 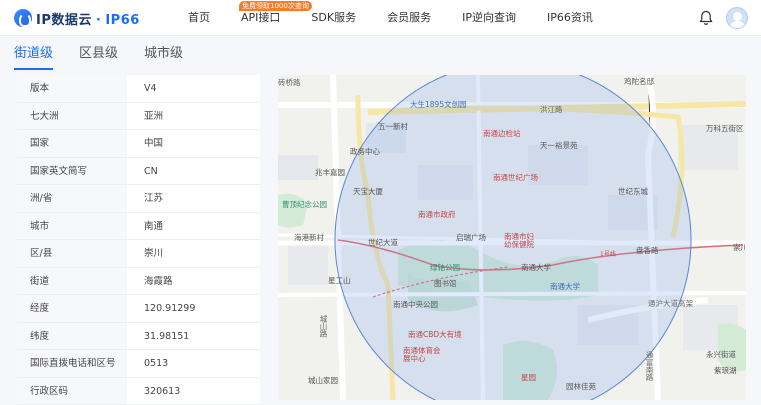 I want to click on row-key: 纬度, so click(x=72, y=336).